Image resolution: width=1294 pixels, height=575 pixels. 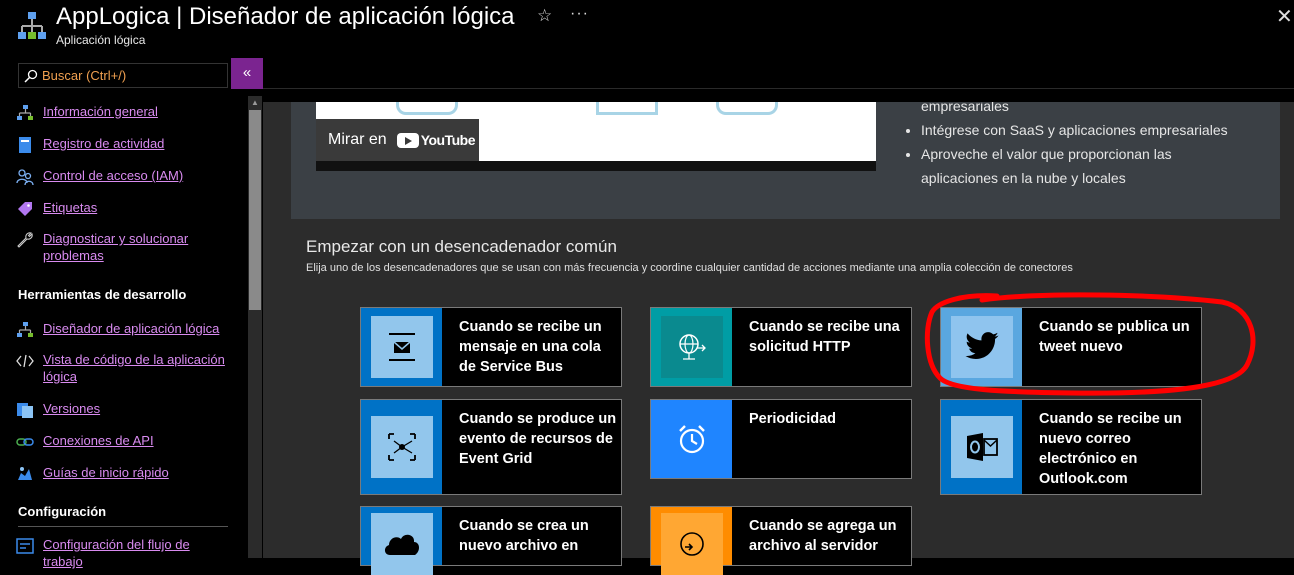 I want to click on sidebar-item-workflow-settings: Configuración del flujo de trabajo, so click(x=124, y=553).